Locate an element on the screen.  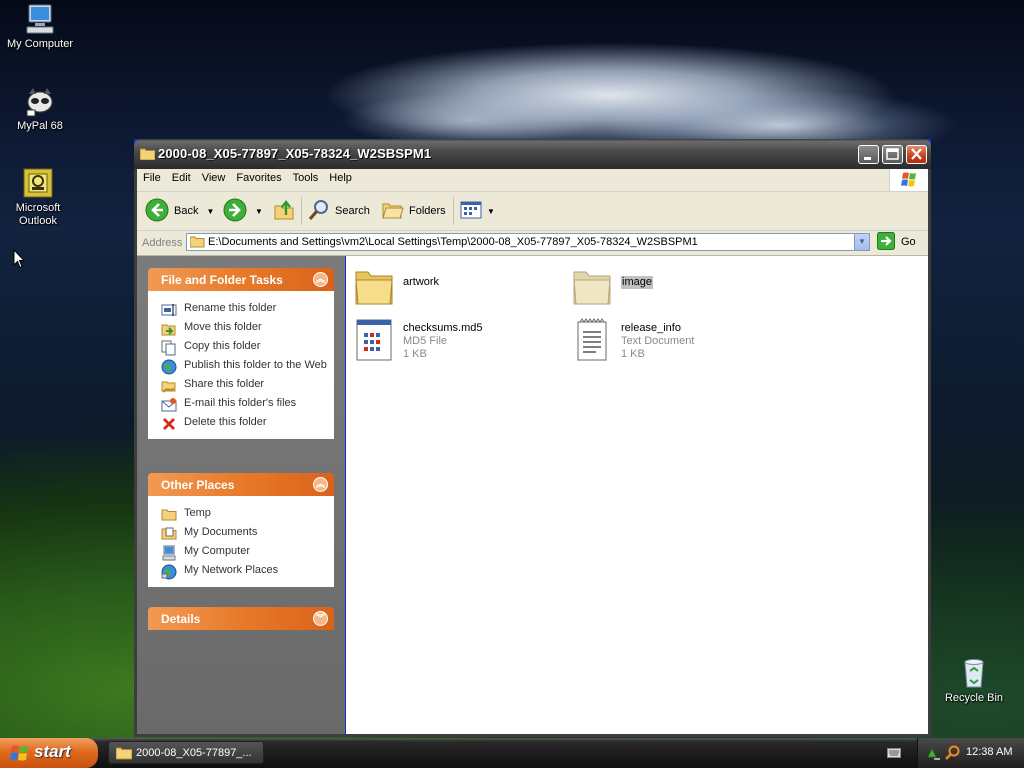
mouse-cursor-icon is located at coordinates (19, 260).